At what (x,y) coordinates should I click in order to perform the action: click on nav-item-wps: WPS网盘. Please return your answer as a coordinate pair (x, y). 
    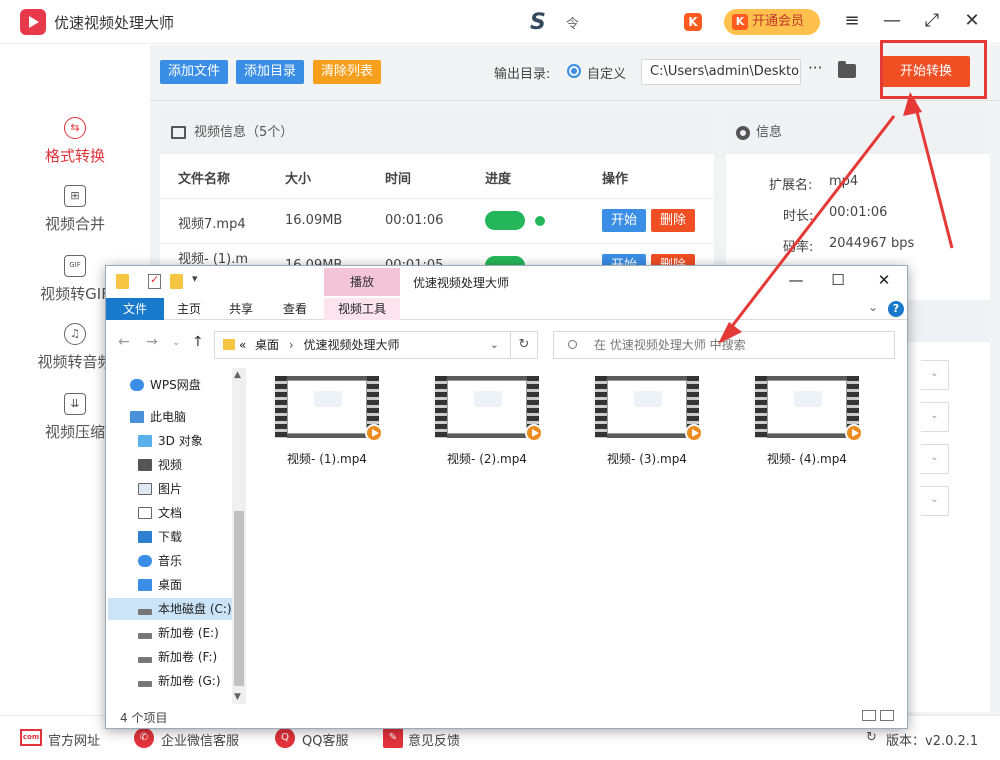
    Looking at the image, I should click on (165, 385).